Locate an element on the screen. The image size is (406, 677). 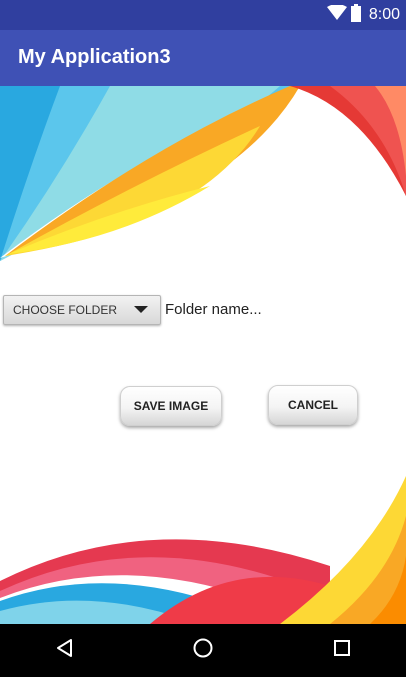
recents-button is located at coordinates (342, 650).